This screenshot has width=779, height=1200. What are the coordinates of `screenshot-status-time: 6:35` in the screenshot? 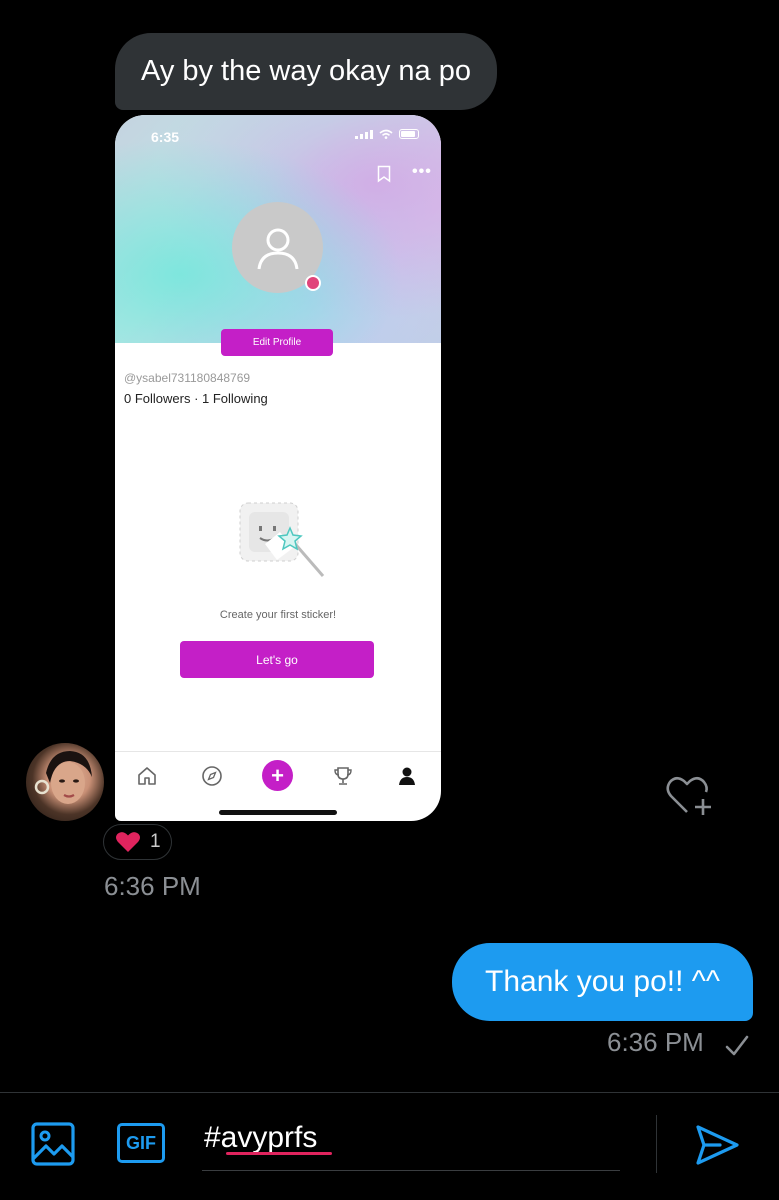 It's located at (165, 137).